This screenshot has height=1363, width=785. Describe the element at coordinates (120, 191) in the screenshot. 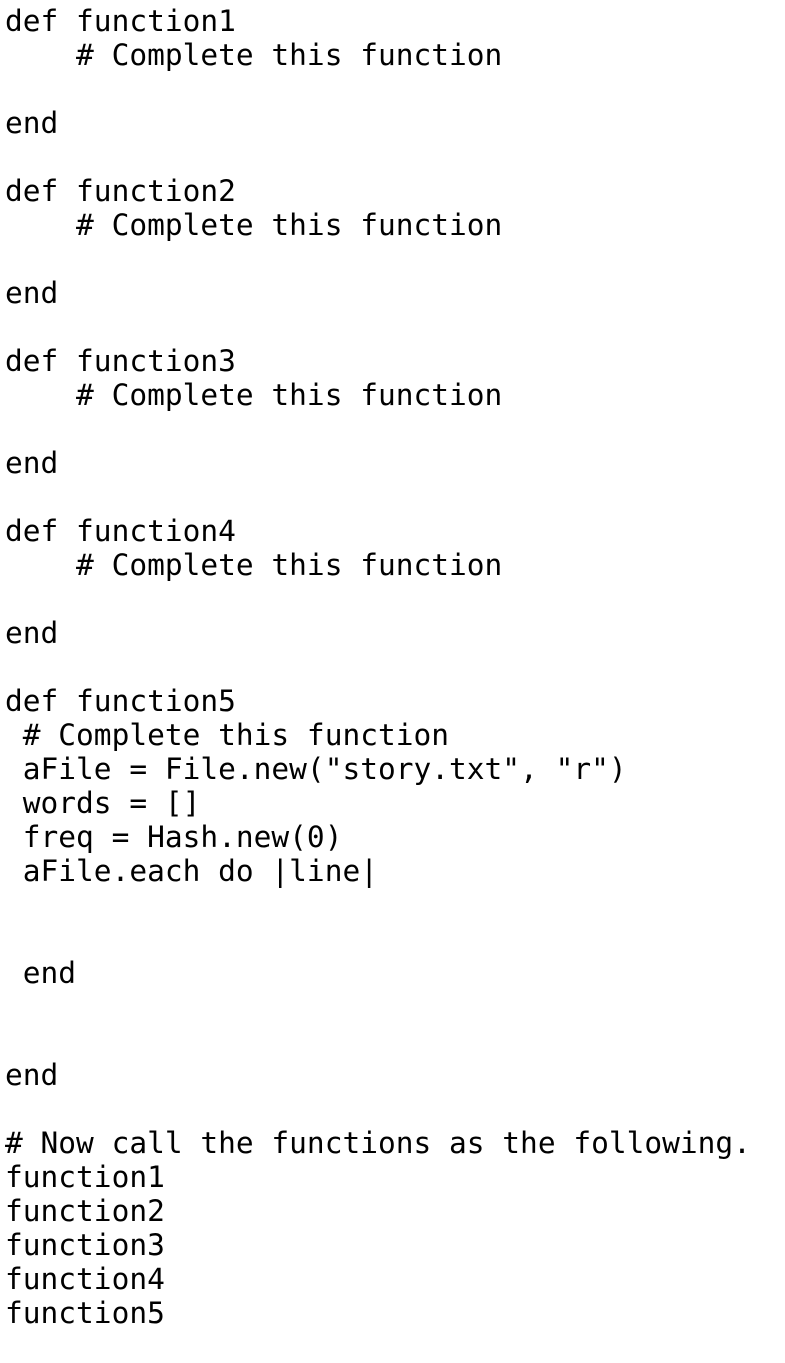

I see `code-line: def function2` at that location.